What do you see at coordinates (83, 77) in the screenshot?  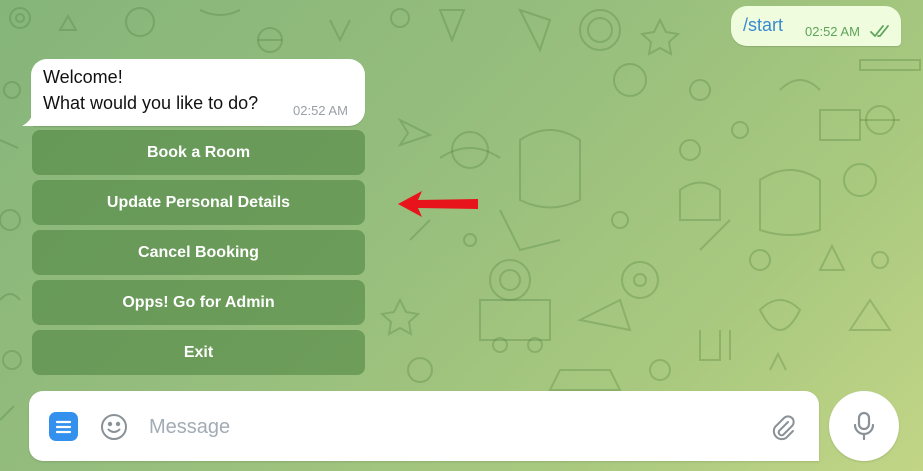 I see `incoming-message-line1: Welcome!` at bounding box center [83, 77].